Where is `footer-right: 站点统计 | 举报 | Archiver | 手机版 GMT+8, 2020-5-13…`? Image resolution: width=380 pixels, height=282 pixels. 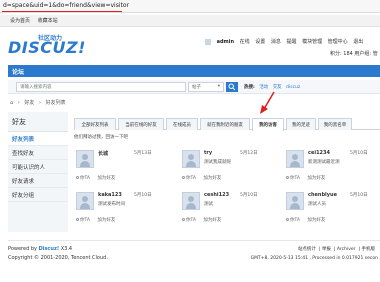
footer-right: 站点统计 | 举报 | Archiver | 手机版 GMT+8, 2020-5-13… is located at coordinates (314, 254).